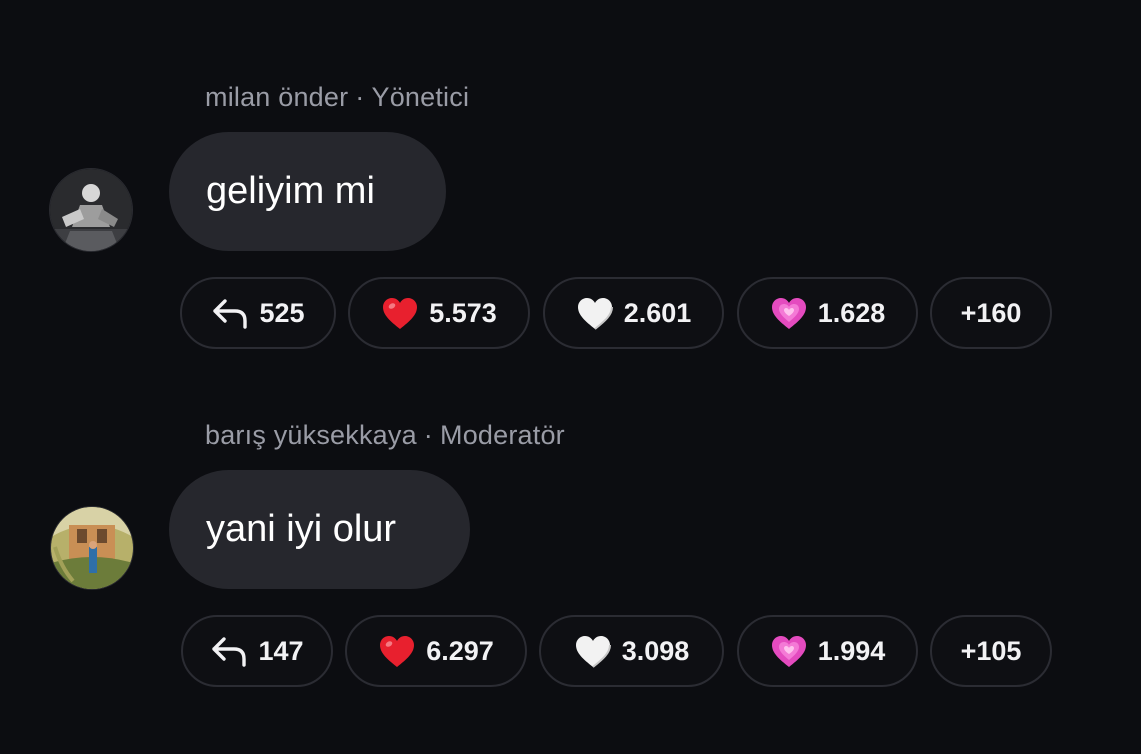 This screenshot has height=754, width=1141. What do you see at coordinates (655, 650) in the screenshot?
I see `white-heart-count: 3.098` at bounding box center [655, 650].